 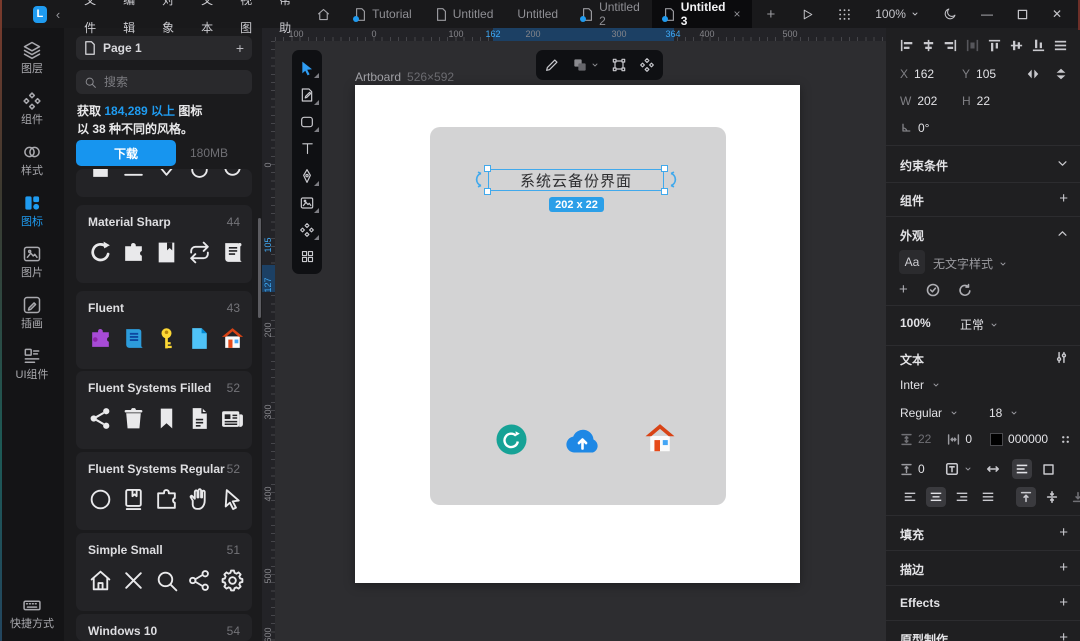 What do you see at coordinates (32, 612) in the screenshot?
I see `sidebar-item-shortcuts: 快捷方式` at bounding box center [32, 612].